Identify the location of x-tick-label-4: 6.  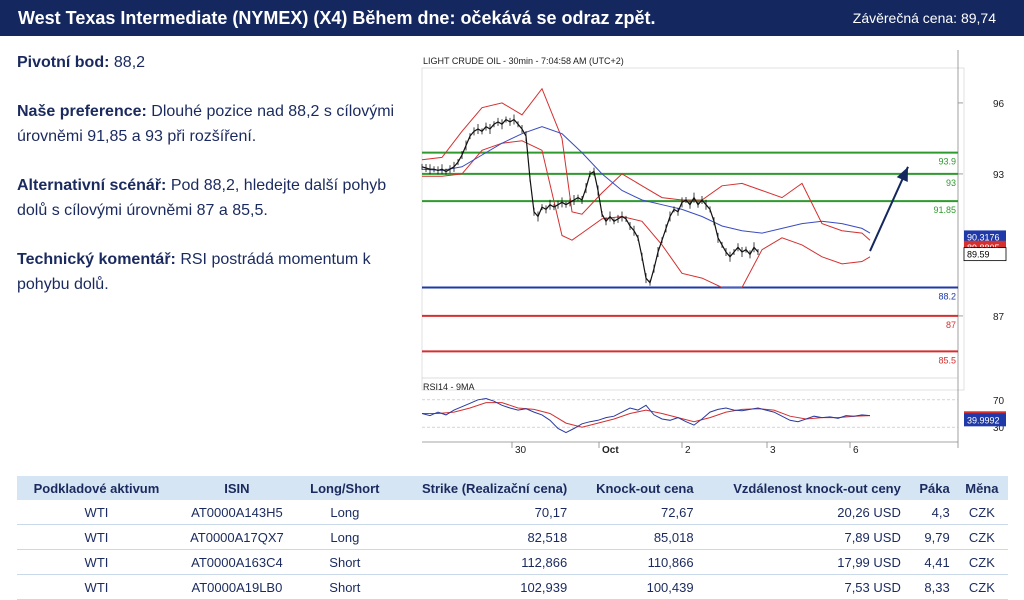
(856, 450).